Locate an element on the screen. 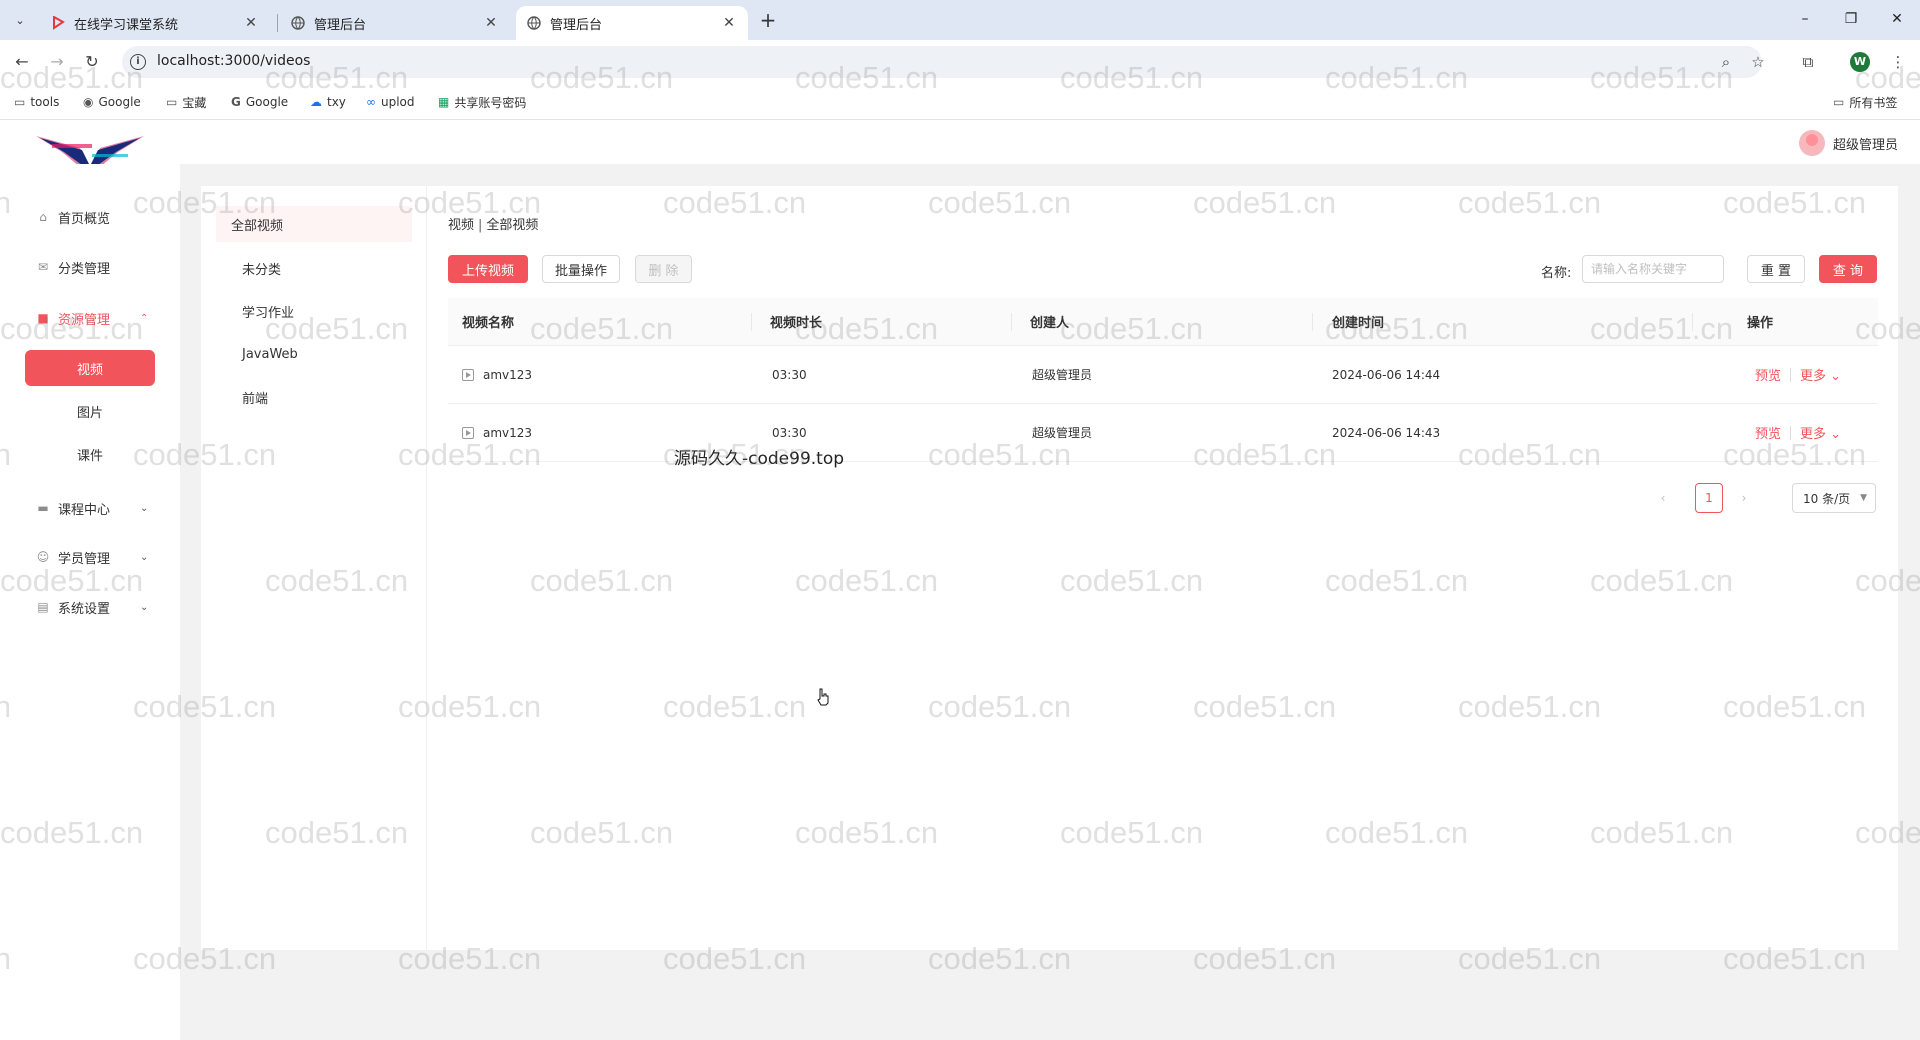 The image size is (1920, 1040). prev-page-button: ‹ is located at coordinates (1663, 498).